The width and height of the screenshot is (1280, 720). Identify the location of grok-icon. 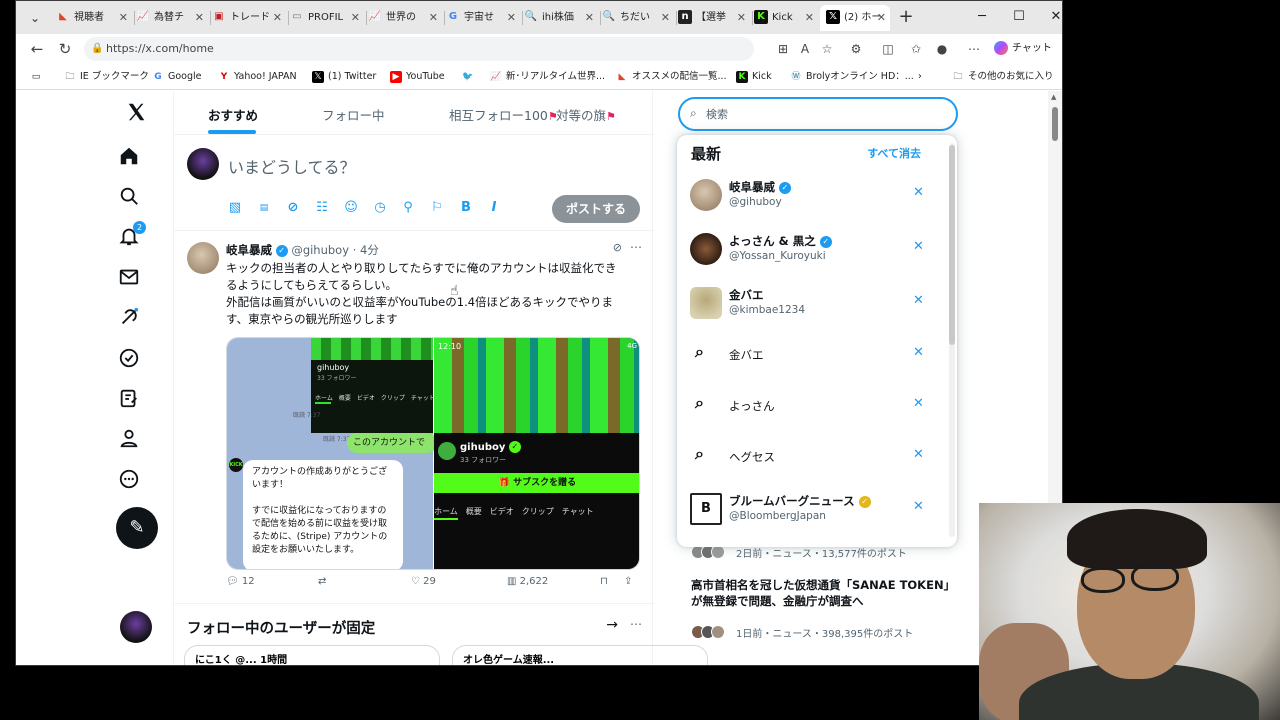
(129, 319).